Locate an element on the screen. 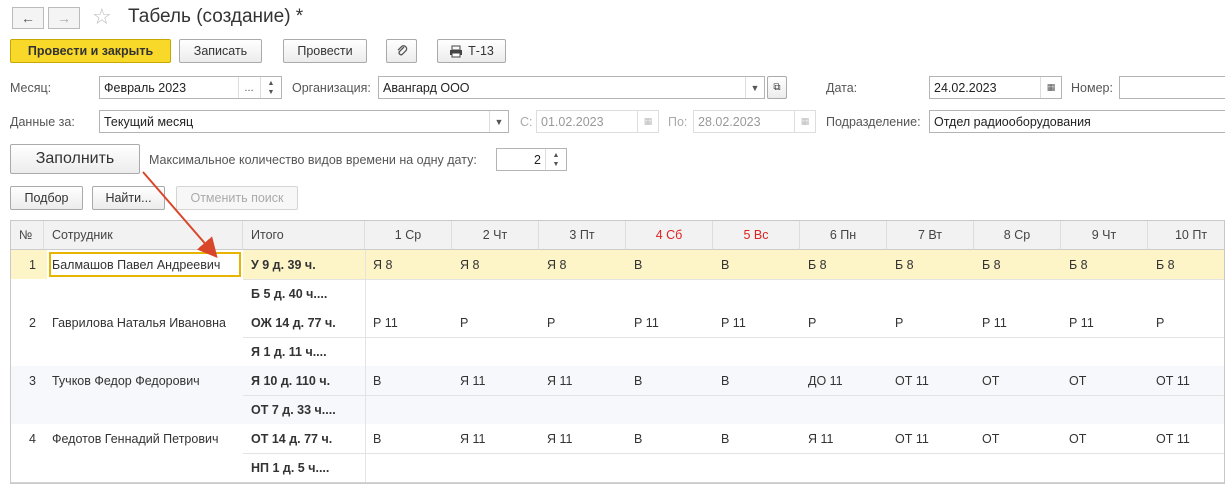 The width and height of the screenshot is (1225, 490). organization-open-button: ⧉ is located at coordinates (777, 87).